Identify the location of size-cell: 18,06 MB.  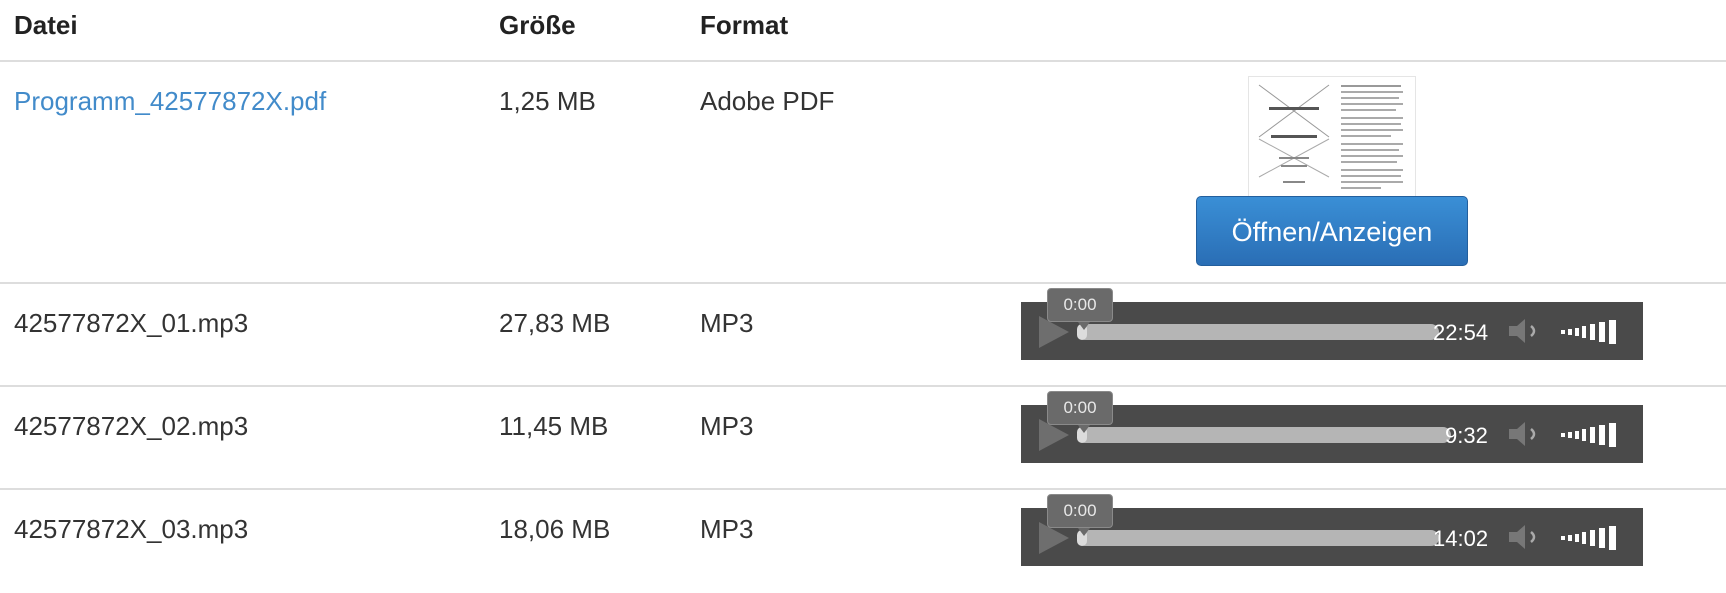
(555, 529).